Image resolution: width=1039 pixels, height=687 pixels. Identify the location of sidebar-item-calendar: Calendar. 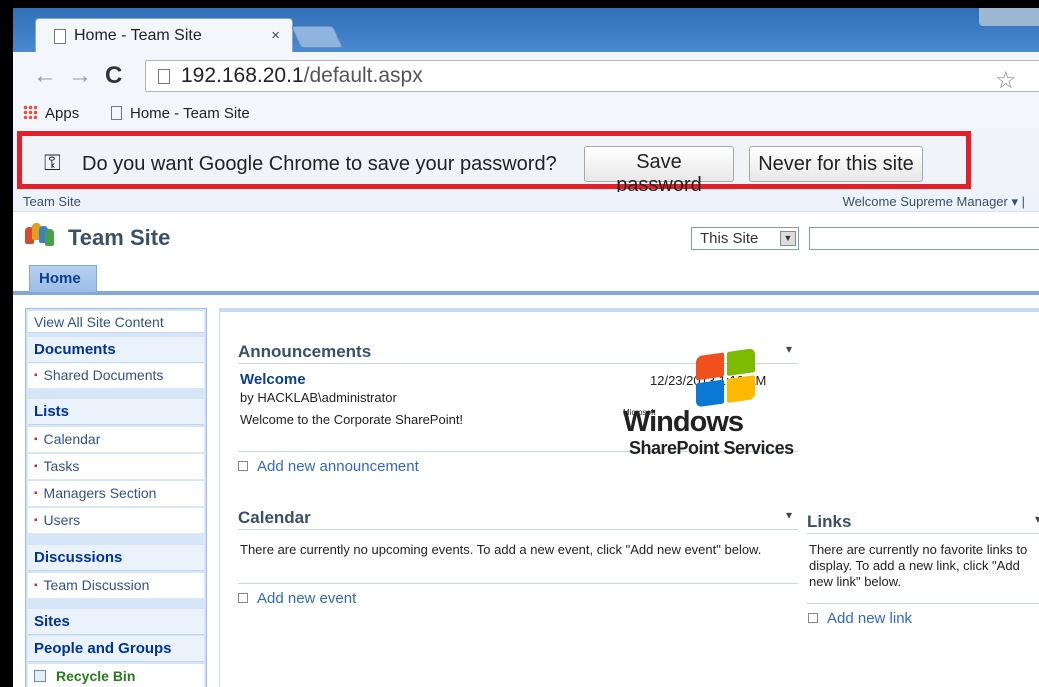
(116, 440).